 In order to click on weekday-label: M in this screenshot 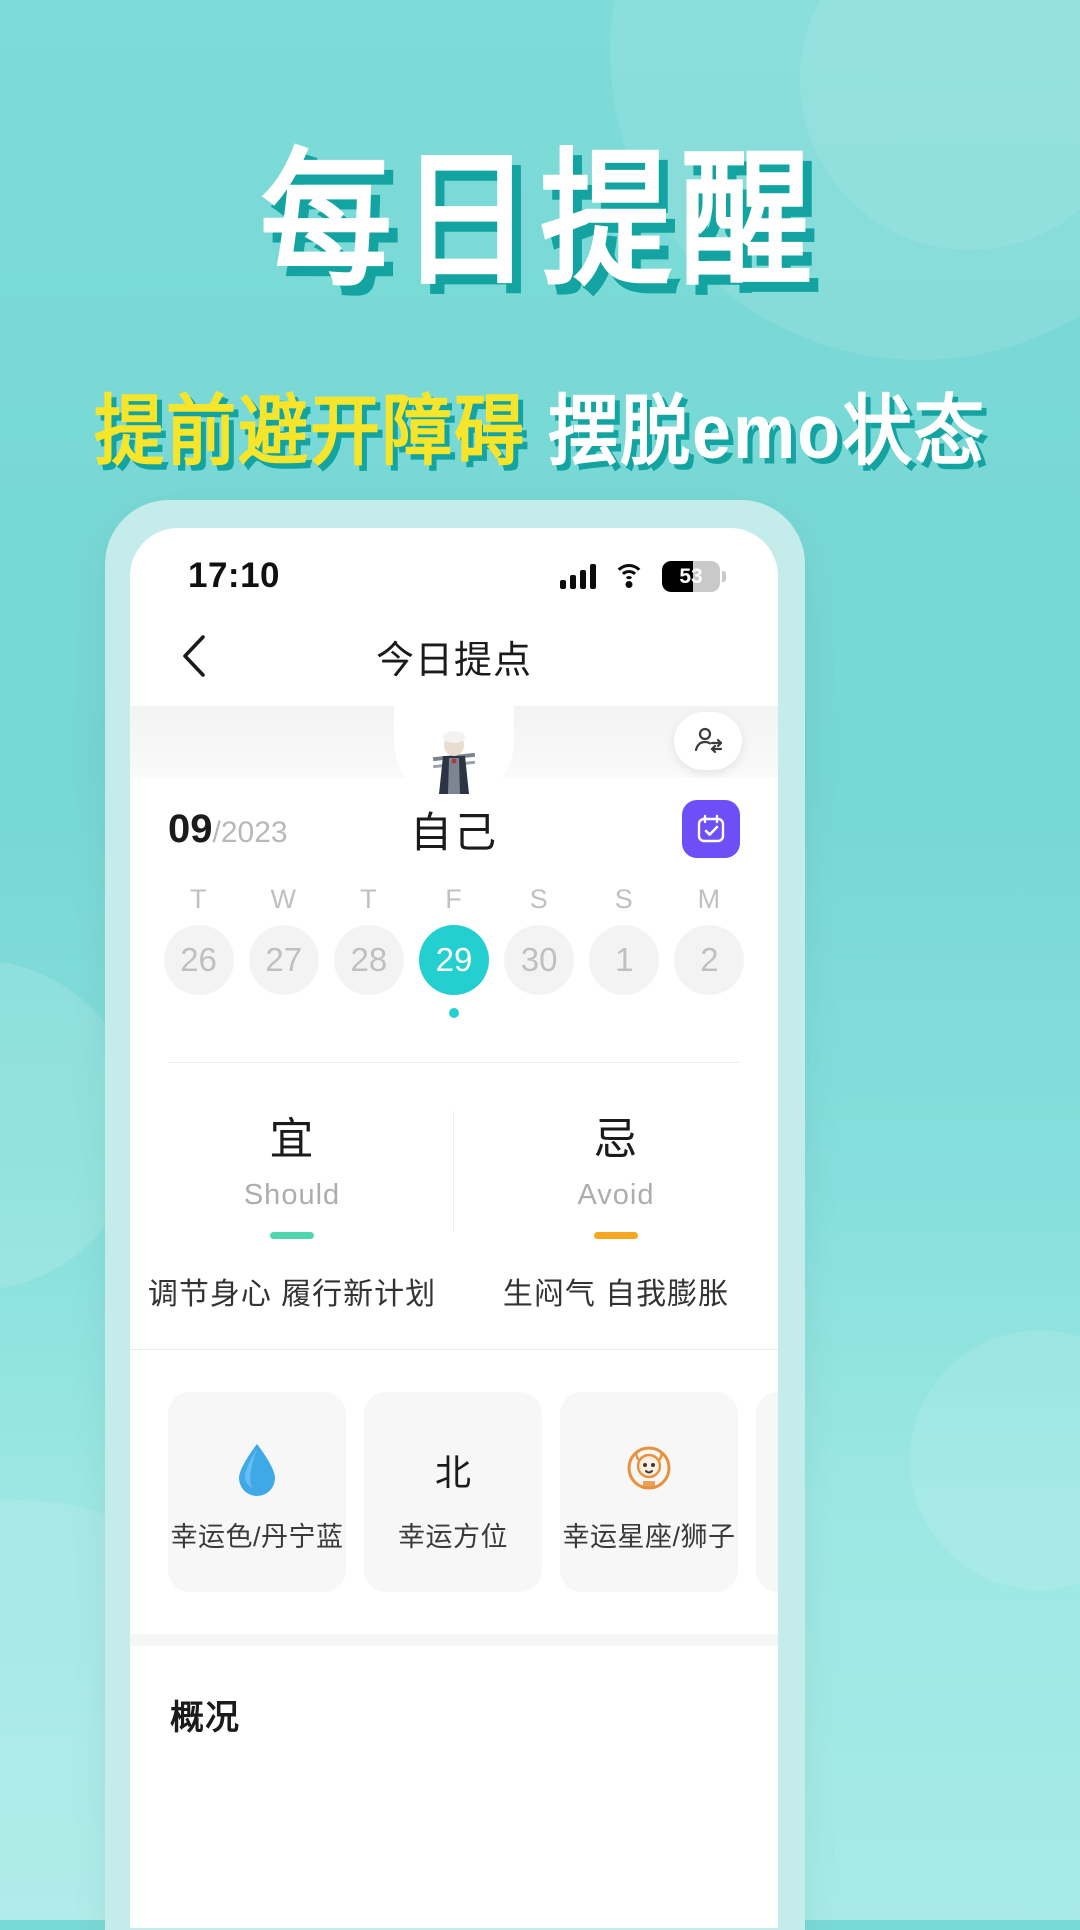, I will do `click(709, 899)`.